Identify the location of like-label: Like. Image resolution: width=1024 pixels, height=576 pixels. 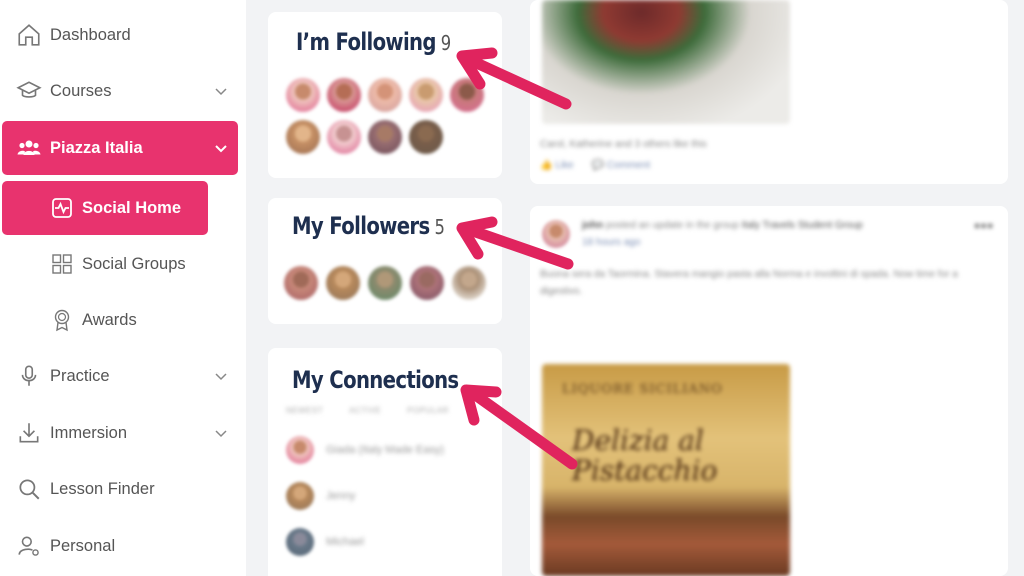
(564, 165).